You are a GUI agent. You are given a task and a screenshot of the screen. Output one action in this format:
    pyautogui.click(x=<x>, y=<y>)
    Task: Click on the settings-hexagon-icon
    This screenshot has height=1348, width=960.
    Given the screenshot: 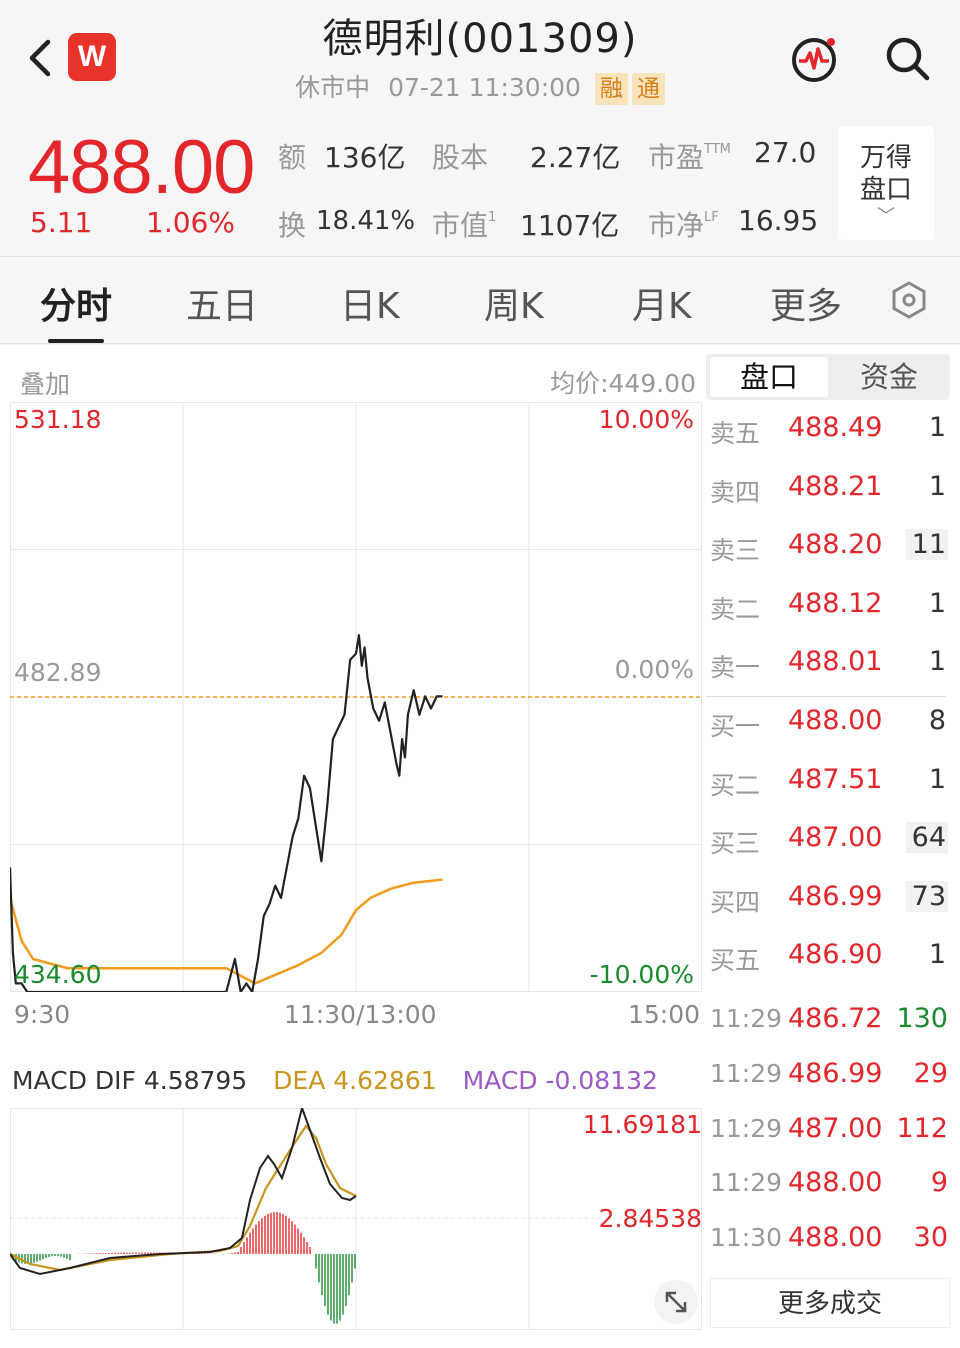 What is the action you would take?
    pyautogui.click(x=909, y=300)
    